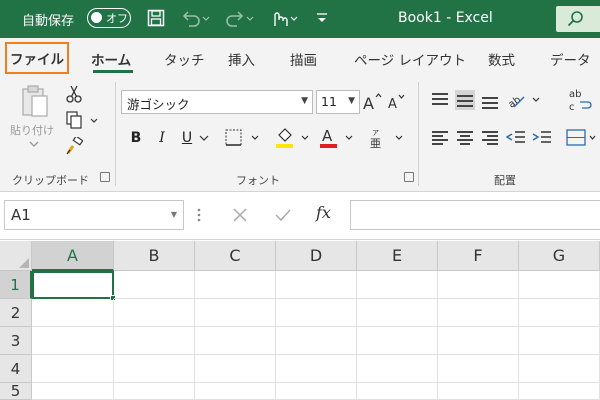  Describe the element at coordinates (478, 341) in the screenshot. I see `cell-f3` at that location.